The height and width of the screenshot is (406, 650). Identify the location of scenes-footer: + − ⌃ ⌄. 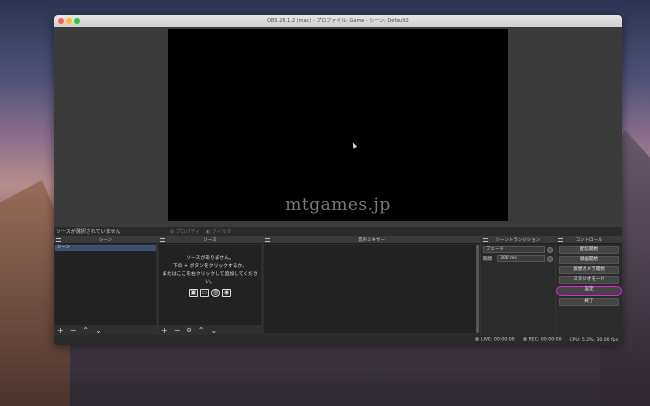
(105, 330).